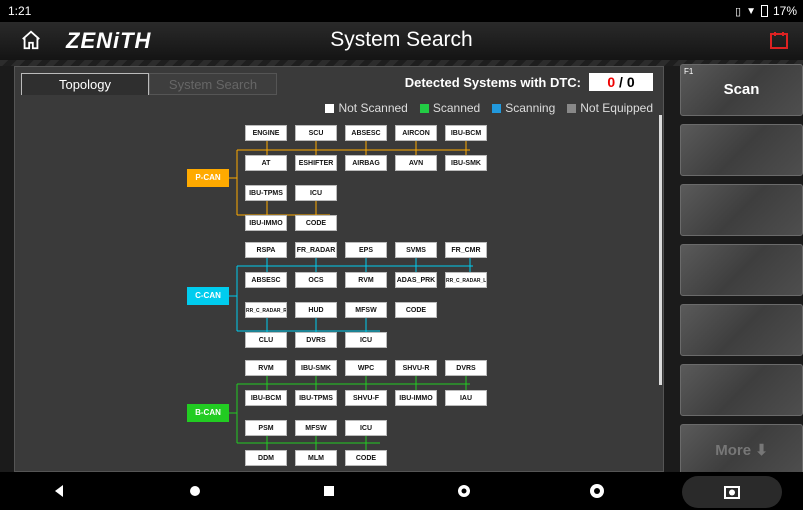 The height and width of the screenshot is (510, 803). I want to click on module-node: FR_CMR, so click(466, 250).